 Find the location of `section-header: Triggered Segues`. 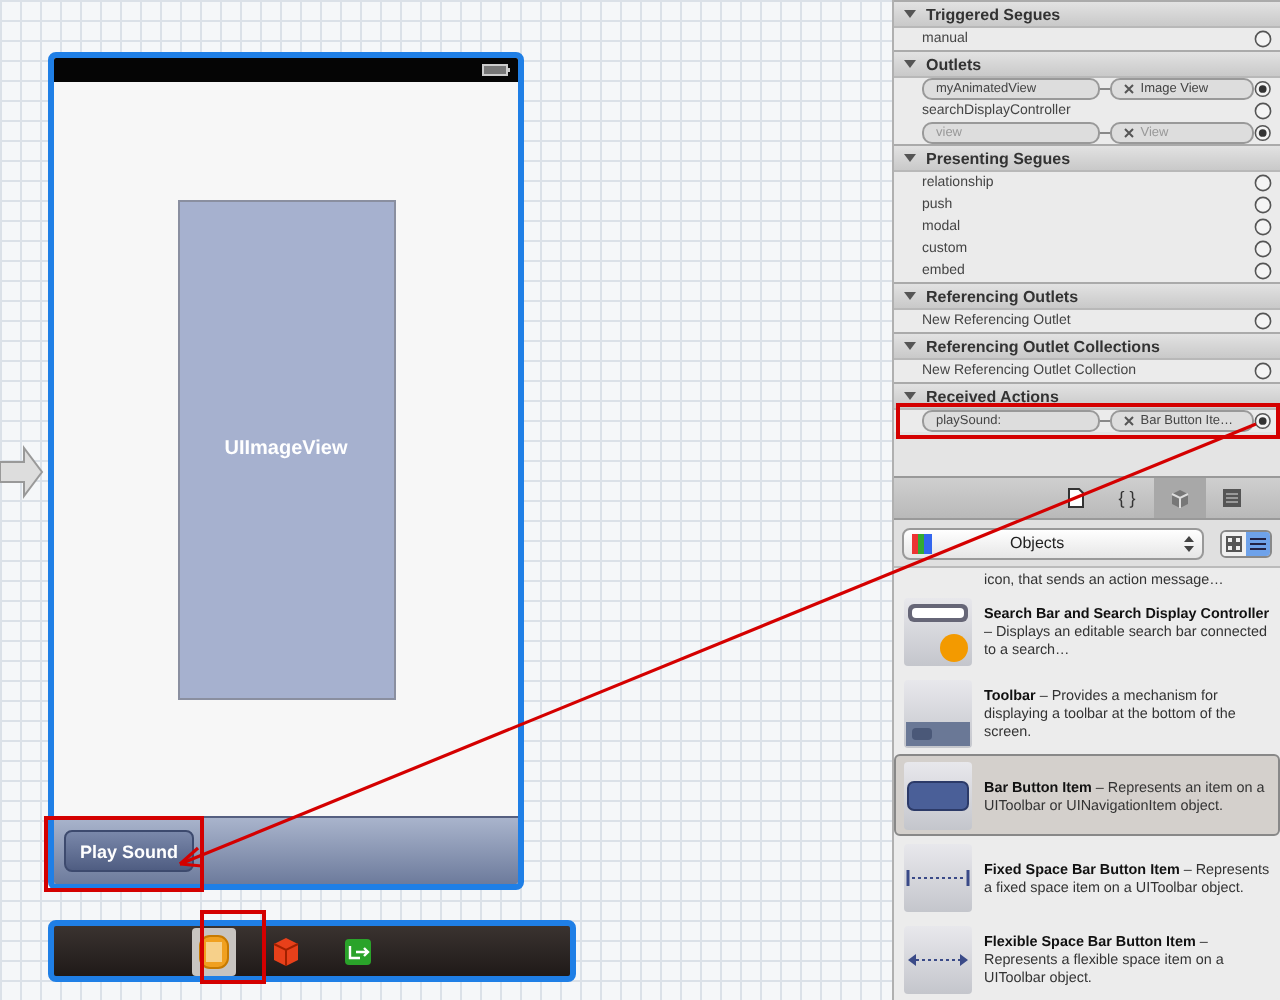

section-header: Triggered Segues is located at coordinates (1087, 14).